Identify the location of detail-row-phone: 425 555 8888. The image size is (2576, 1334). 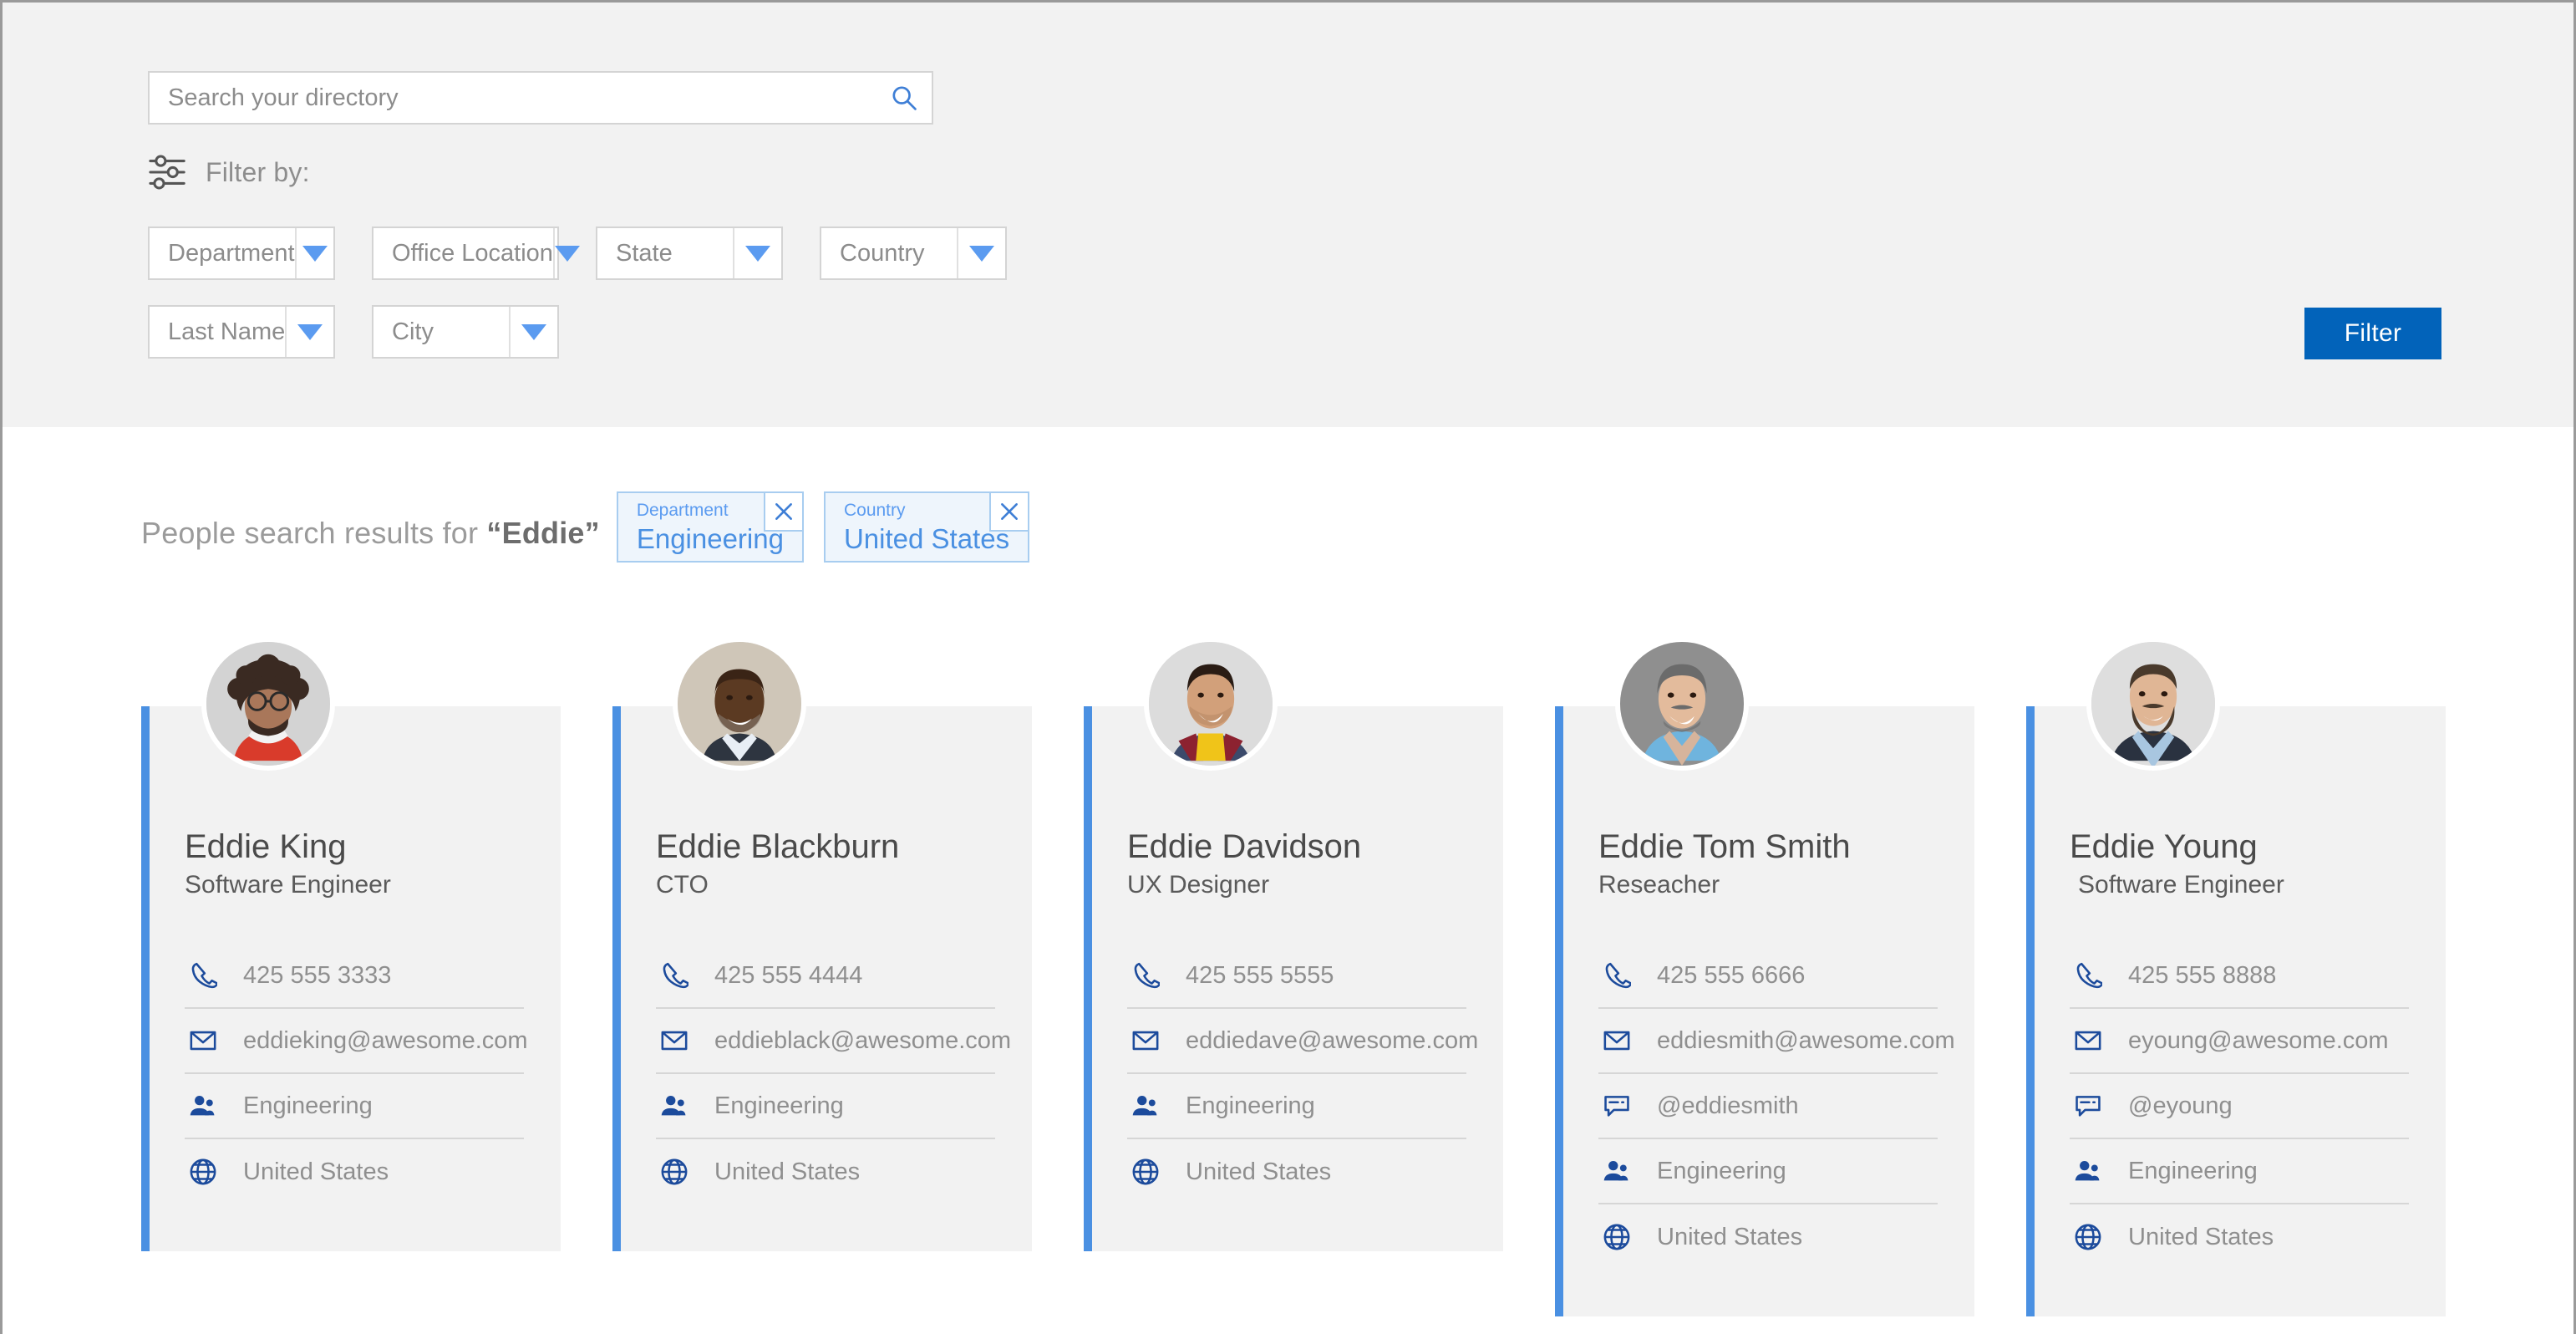
(2239, 977).